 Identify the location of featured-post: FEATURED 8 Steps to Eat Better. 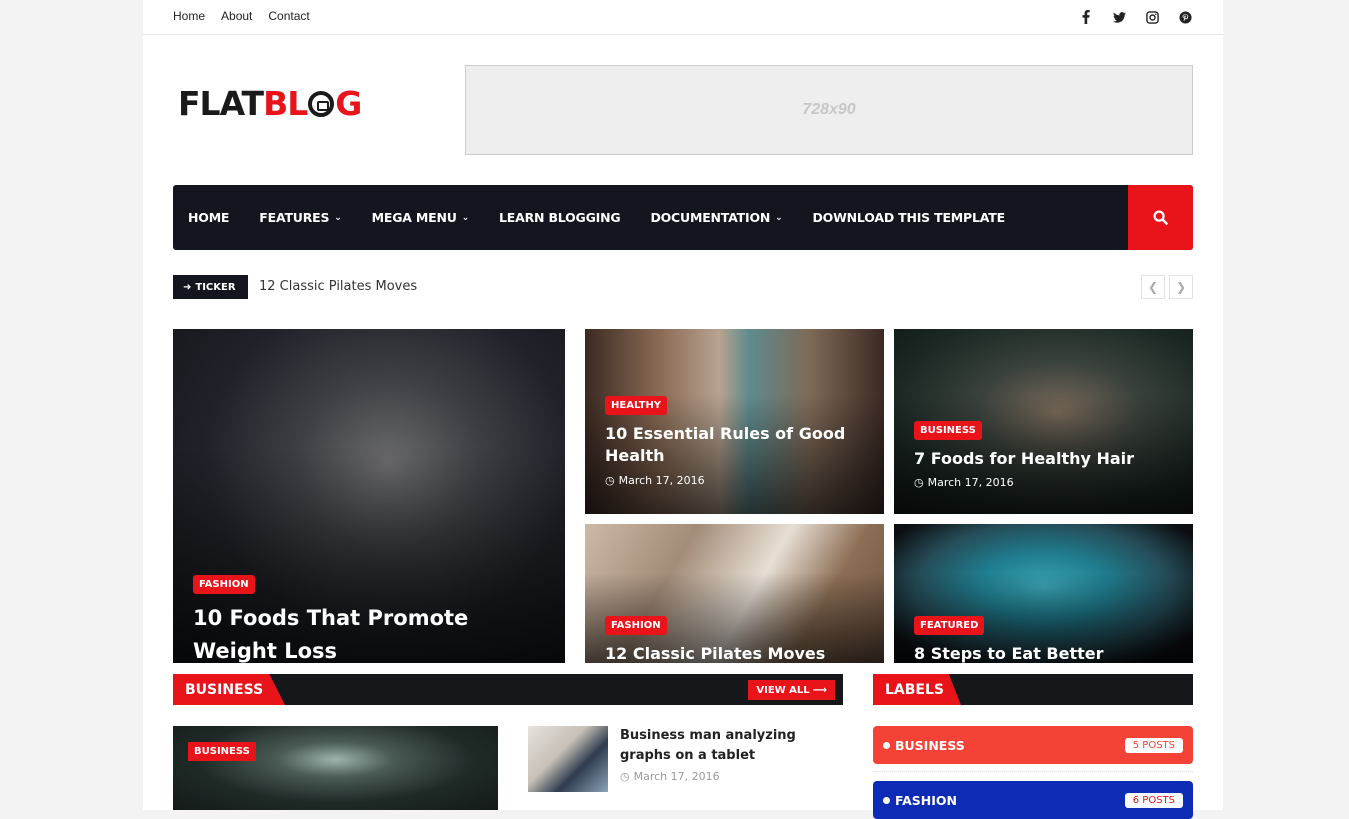
(1043, 593).